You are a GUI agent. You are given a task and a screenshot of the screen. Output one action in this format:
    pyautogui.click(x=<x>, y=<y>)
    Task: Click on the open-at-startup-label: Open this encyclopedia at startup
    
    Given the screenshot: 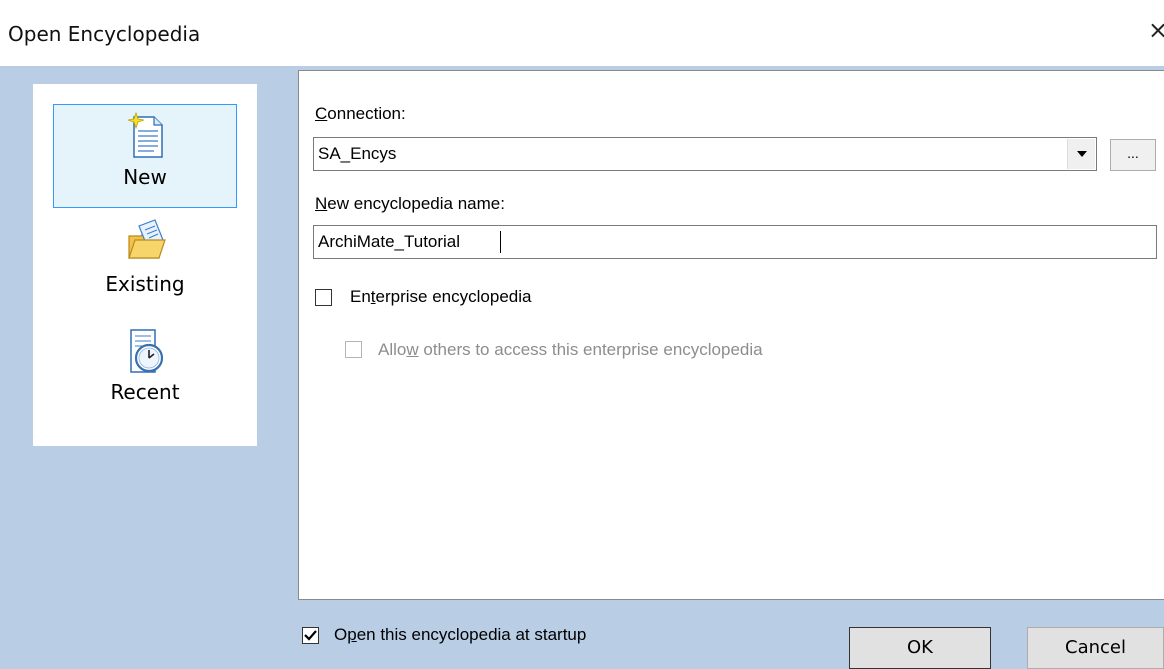 What is the action you would take?
    pyautogui.click(x=460, y=635)
    